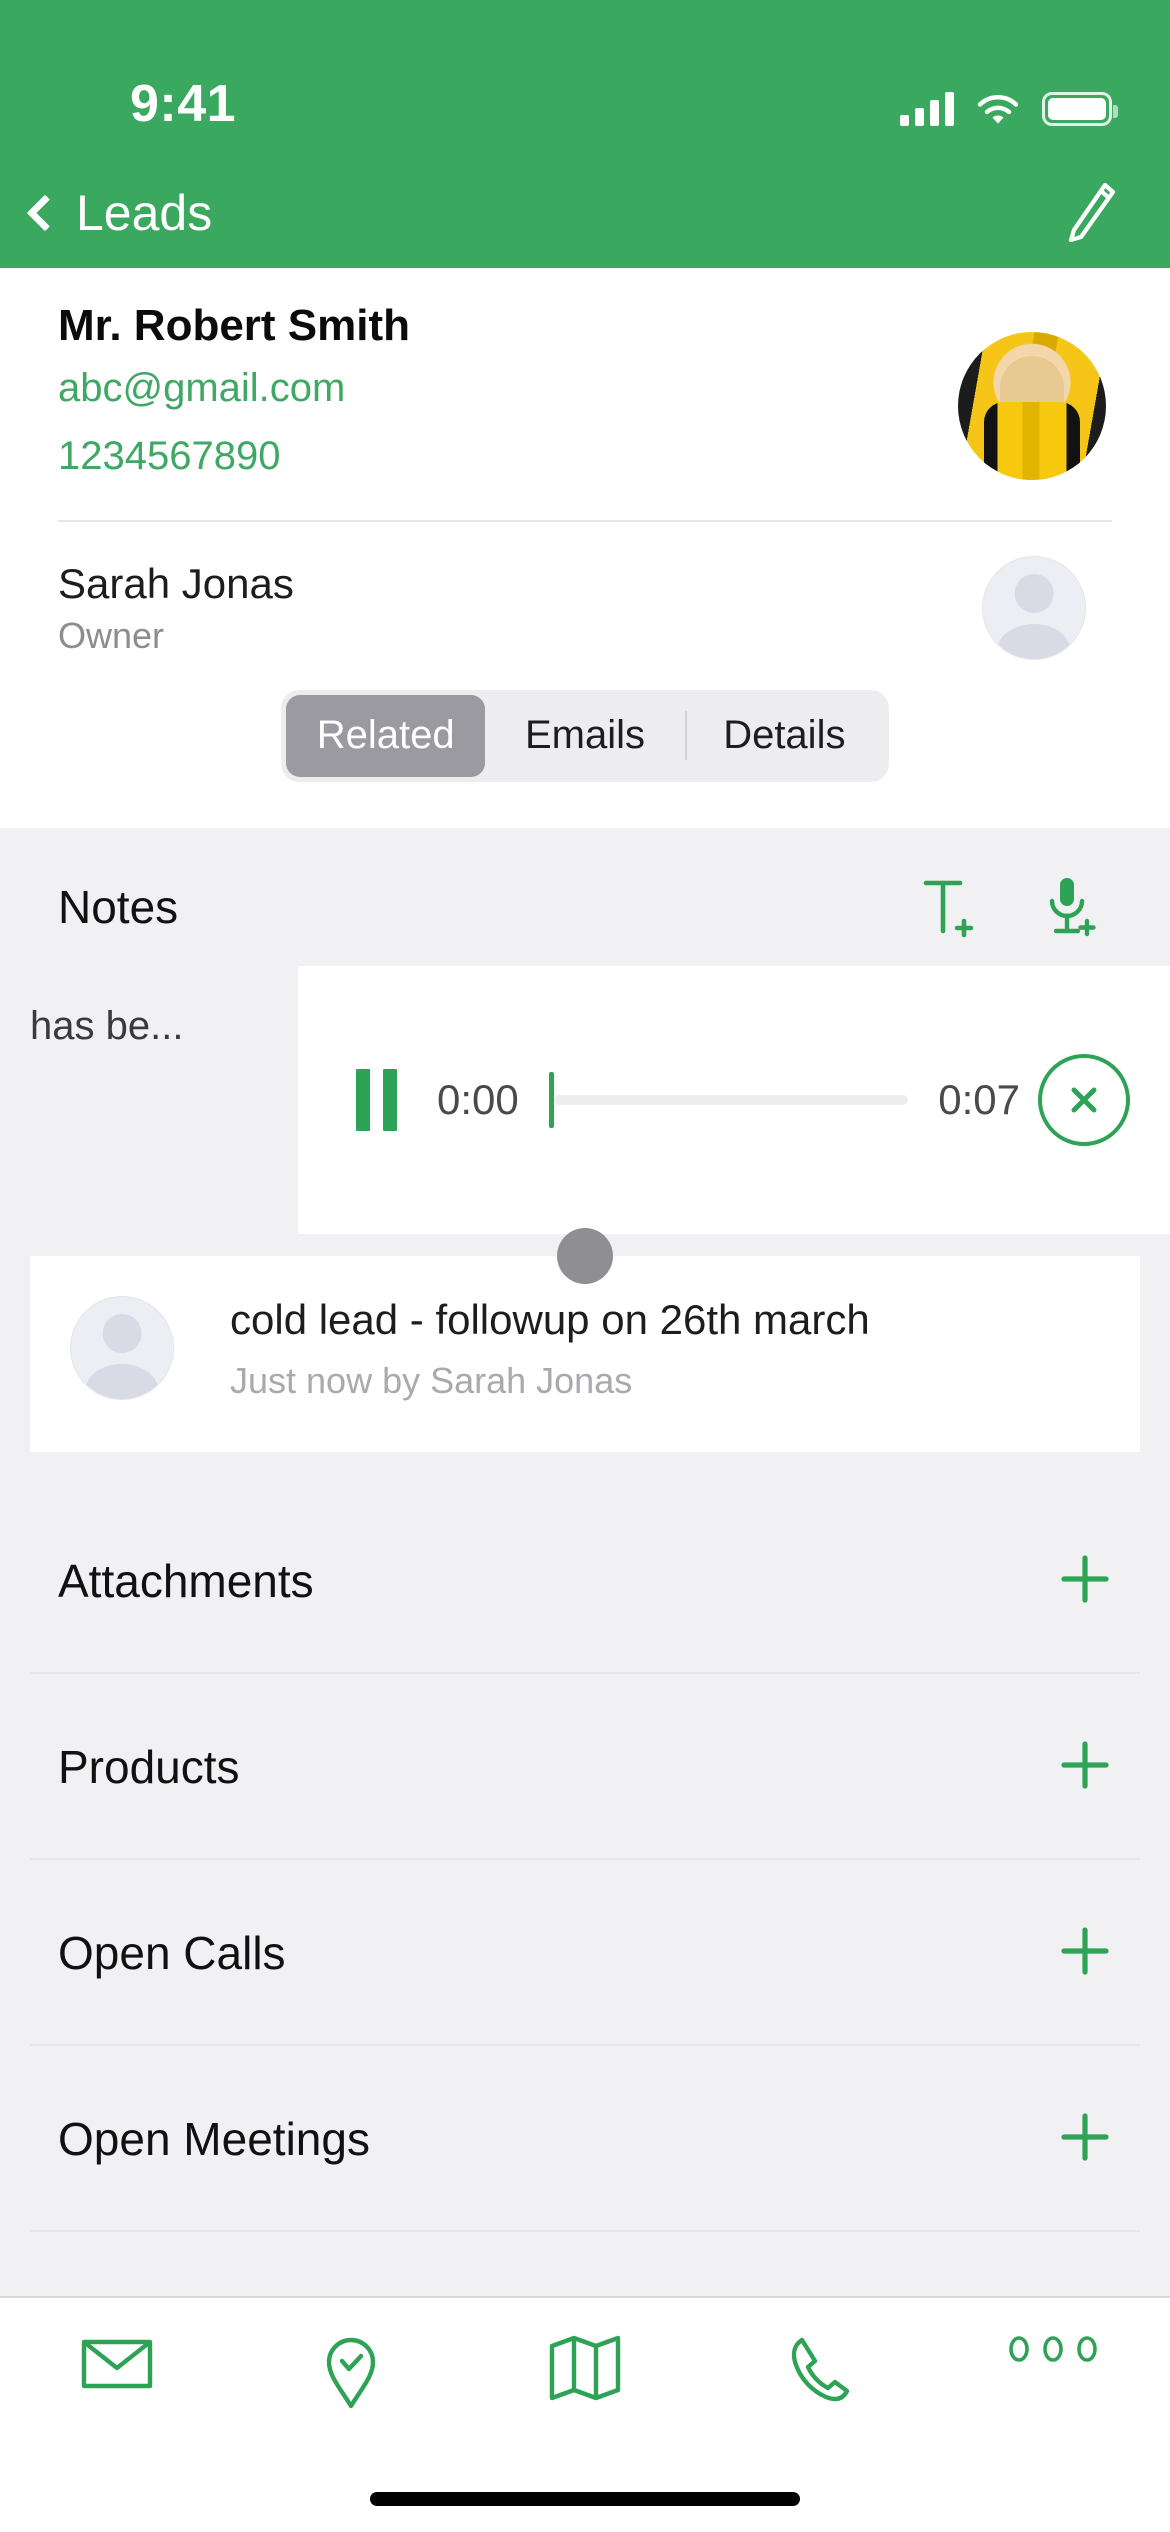 The height and width of the screenshot is (2532, 1170). What do you see at coordinates (431, 1381) in the screenshot?
I see `note-meta: Just now by Sarah Jonas` at bounding box center [431, 1381].